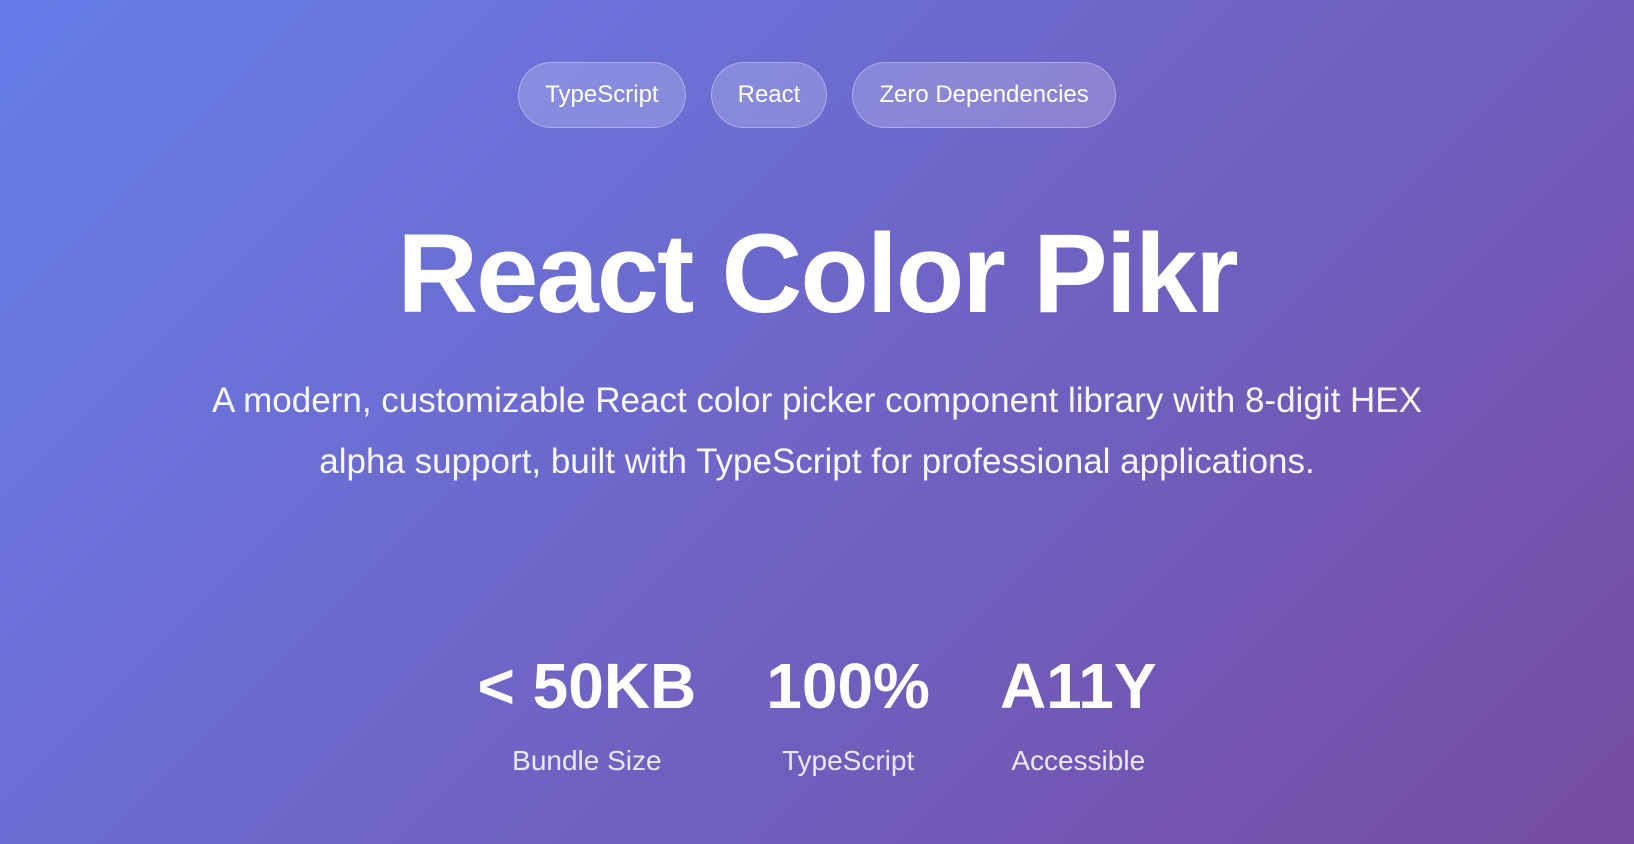  I want to click on badge-list: TypeScript React Zero Dependencies, so click(817, 95).